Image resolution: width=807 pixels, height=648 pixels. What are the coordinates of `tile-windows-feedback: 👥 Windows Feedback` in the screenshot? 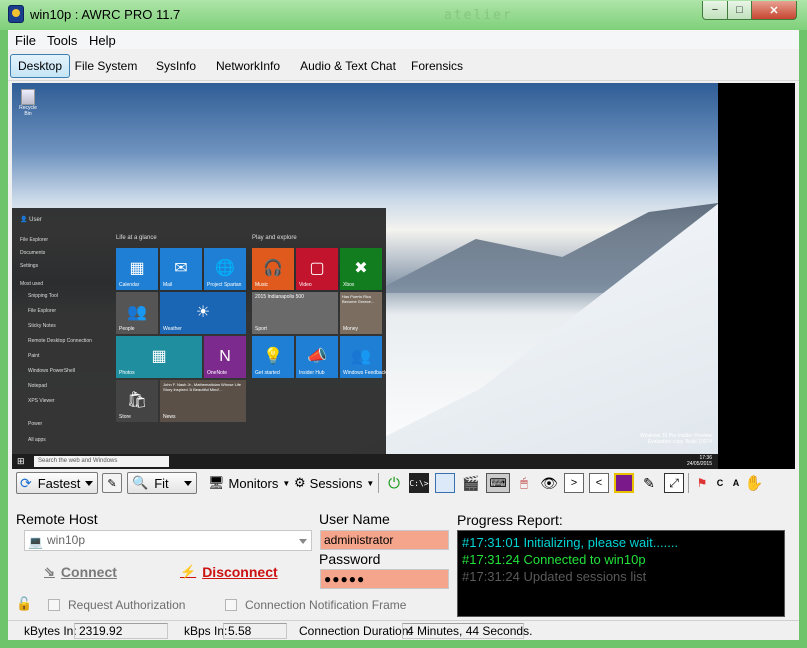 It's located at (363, 357).